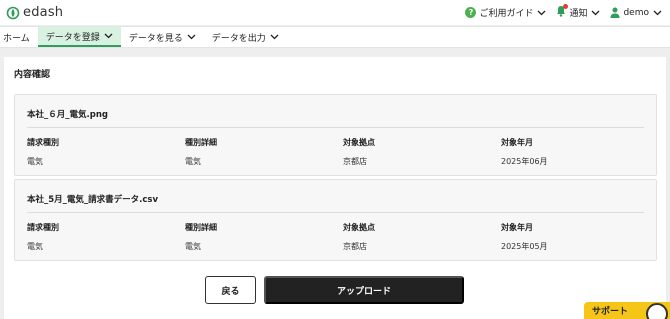 This screenshot has width=670, height=319. I want to click on help-guide-link: ? ご利用ガイド, so click(499, 12).